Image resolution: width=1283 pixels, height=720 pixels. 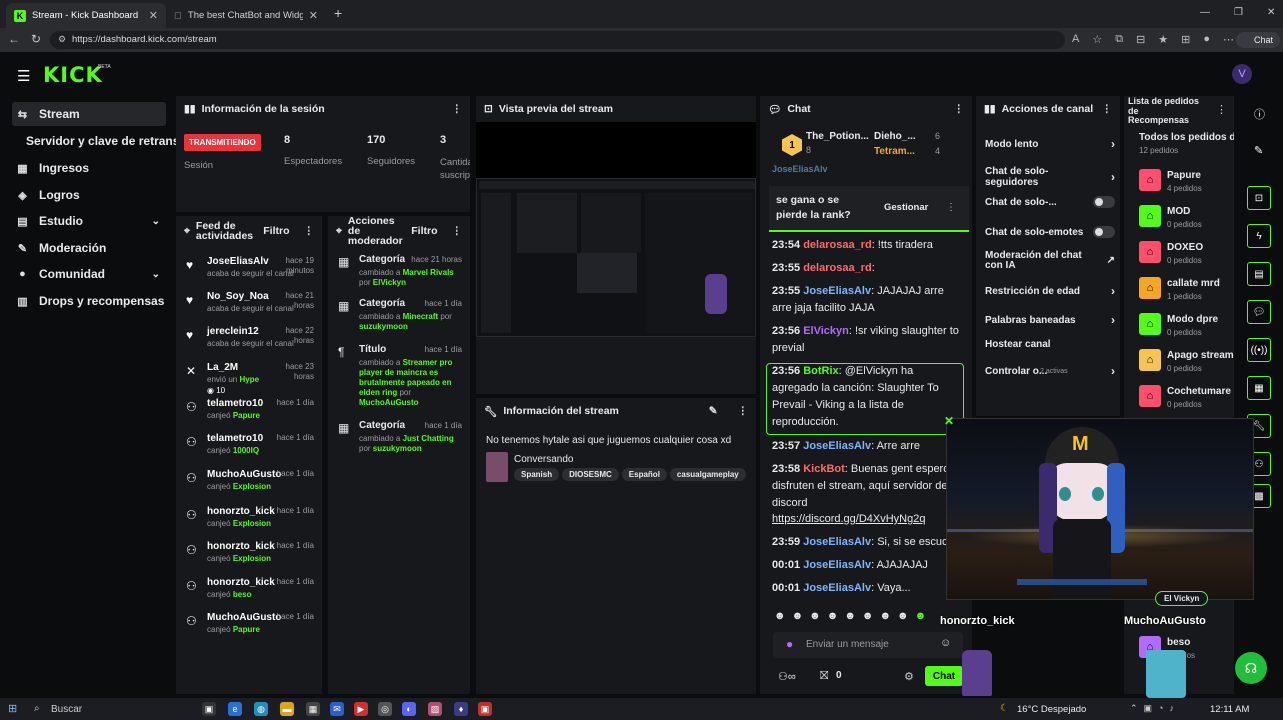 I want to click on tag: casualgameplay, so click(x=707, y=474).